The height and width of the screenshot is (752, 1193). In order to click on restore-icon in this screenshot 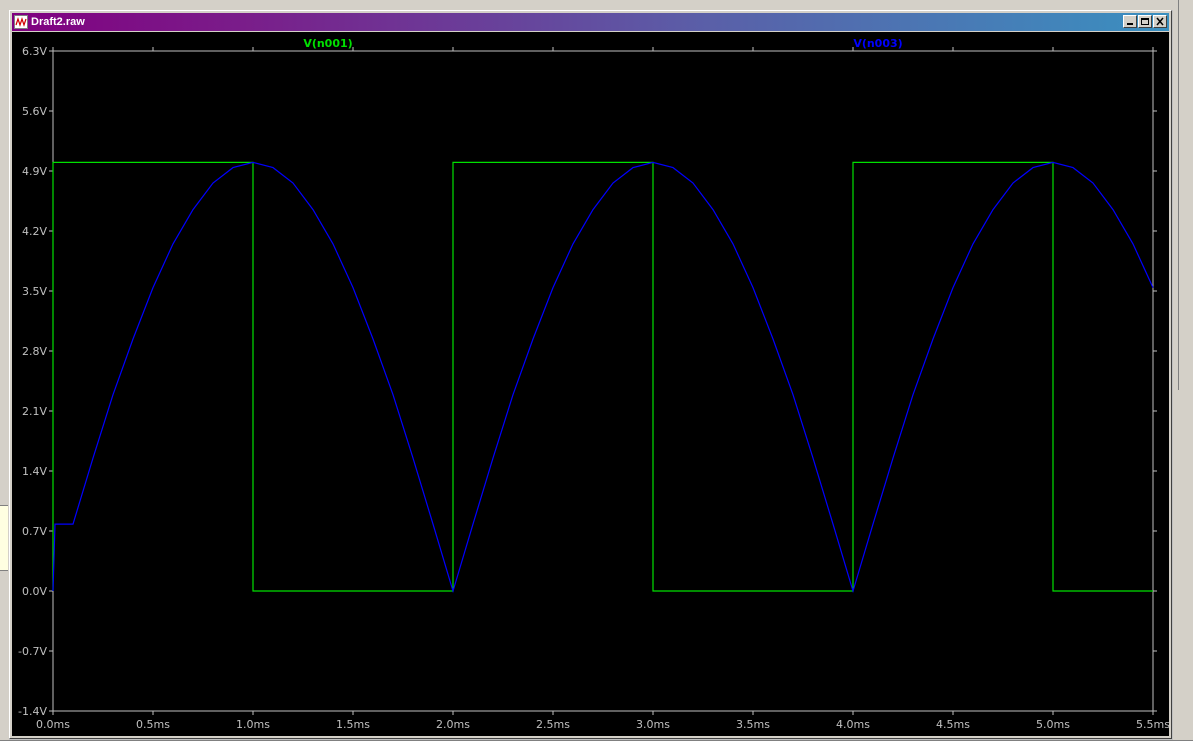, I will do `click(1145, 21)`.